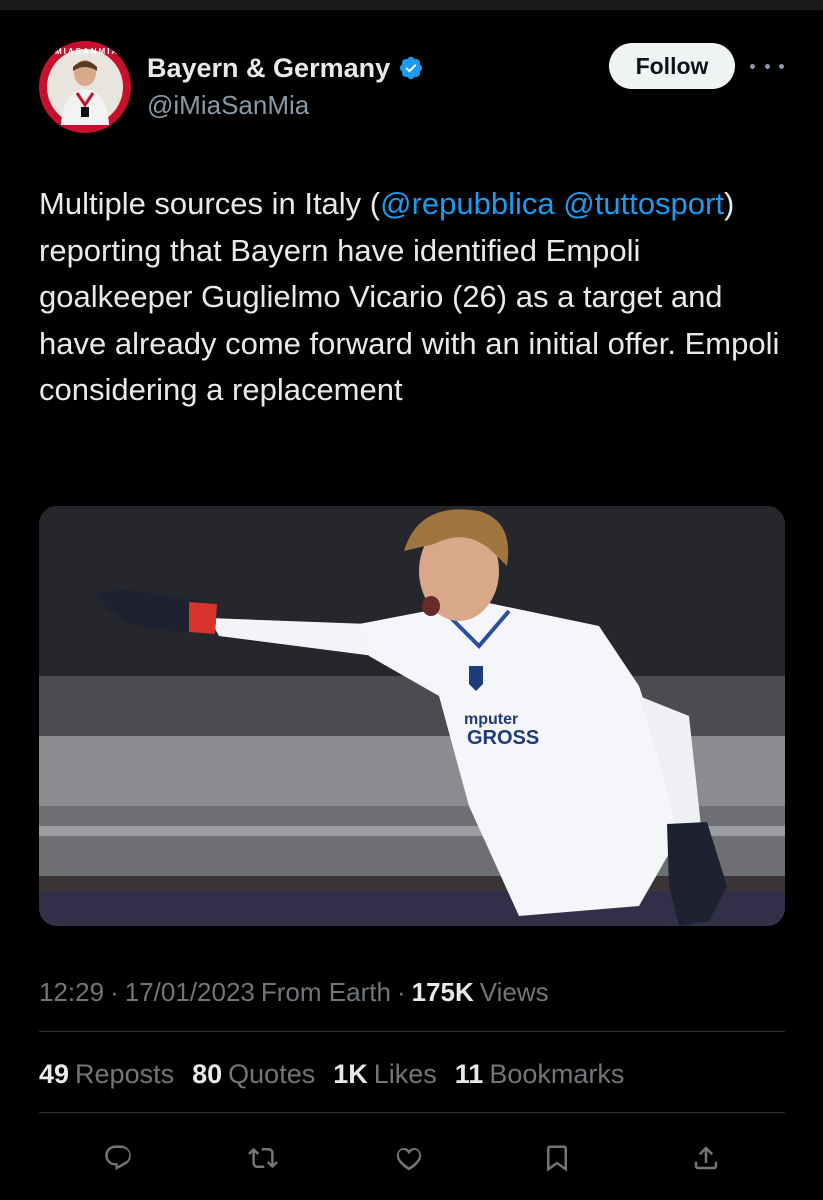 The width and height of the screenshot is (823, 1200). Describe the element at coordinates (263, 1158) in the screenshot. I see `repost-icon` at that location.